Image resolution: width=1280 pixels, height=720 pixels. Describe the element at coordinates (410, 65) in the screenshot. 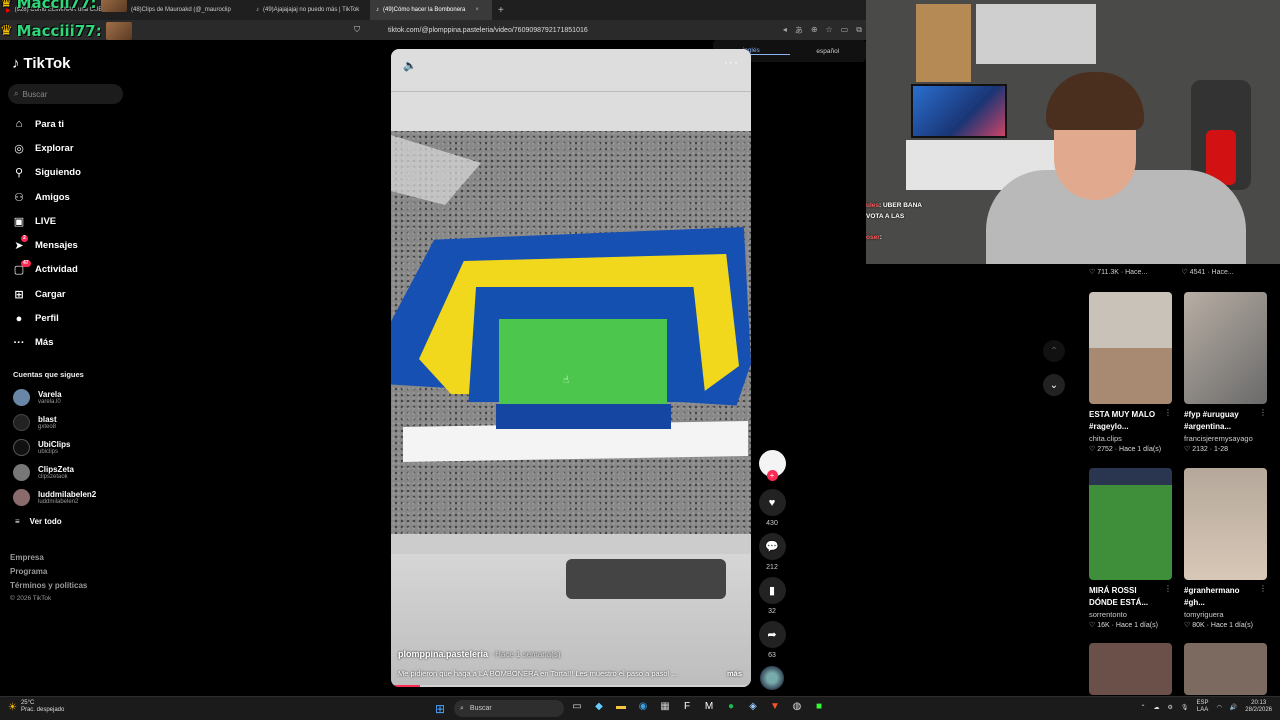

I see `volume-icon: 🔈` at that location.